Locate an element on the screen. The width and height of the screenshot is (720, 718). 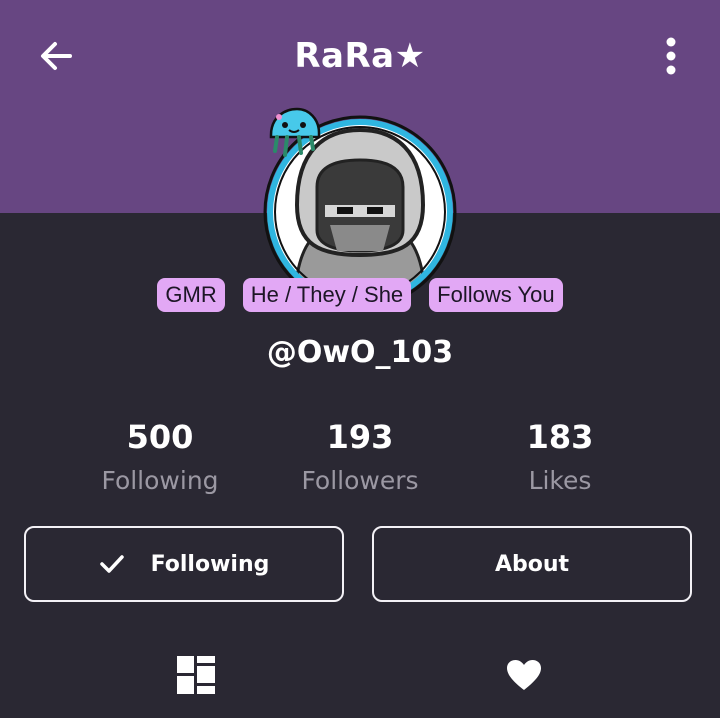
following-button: Following is located at coordinates (184, 564).